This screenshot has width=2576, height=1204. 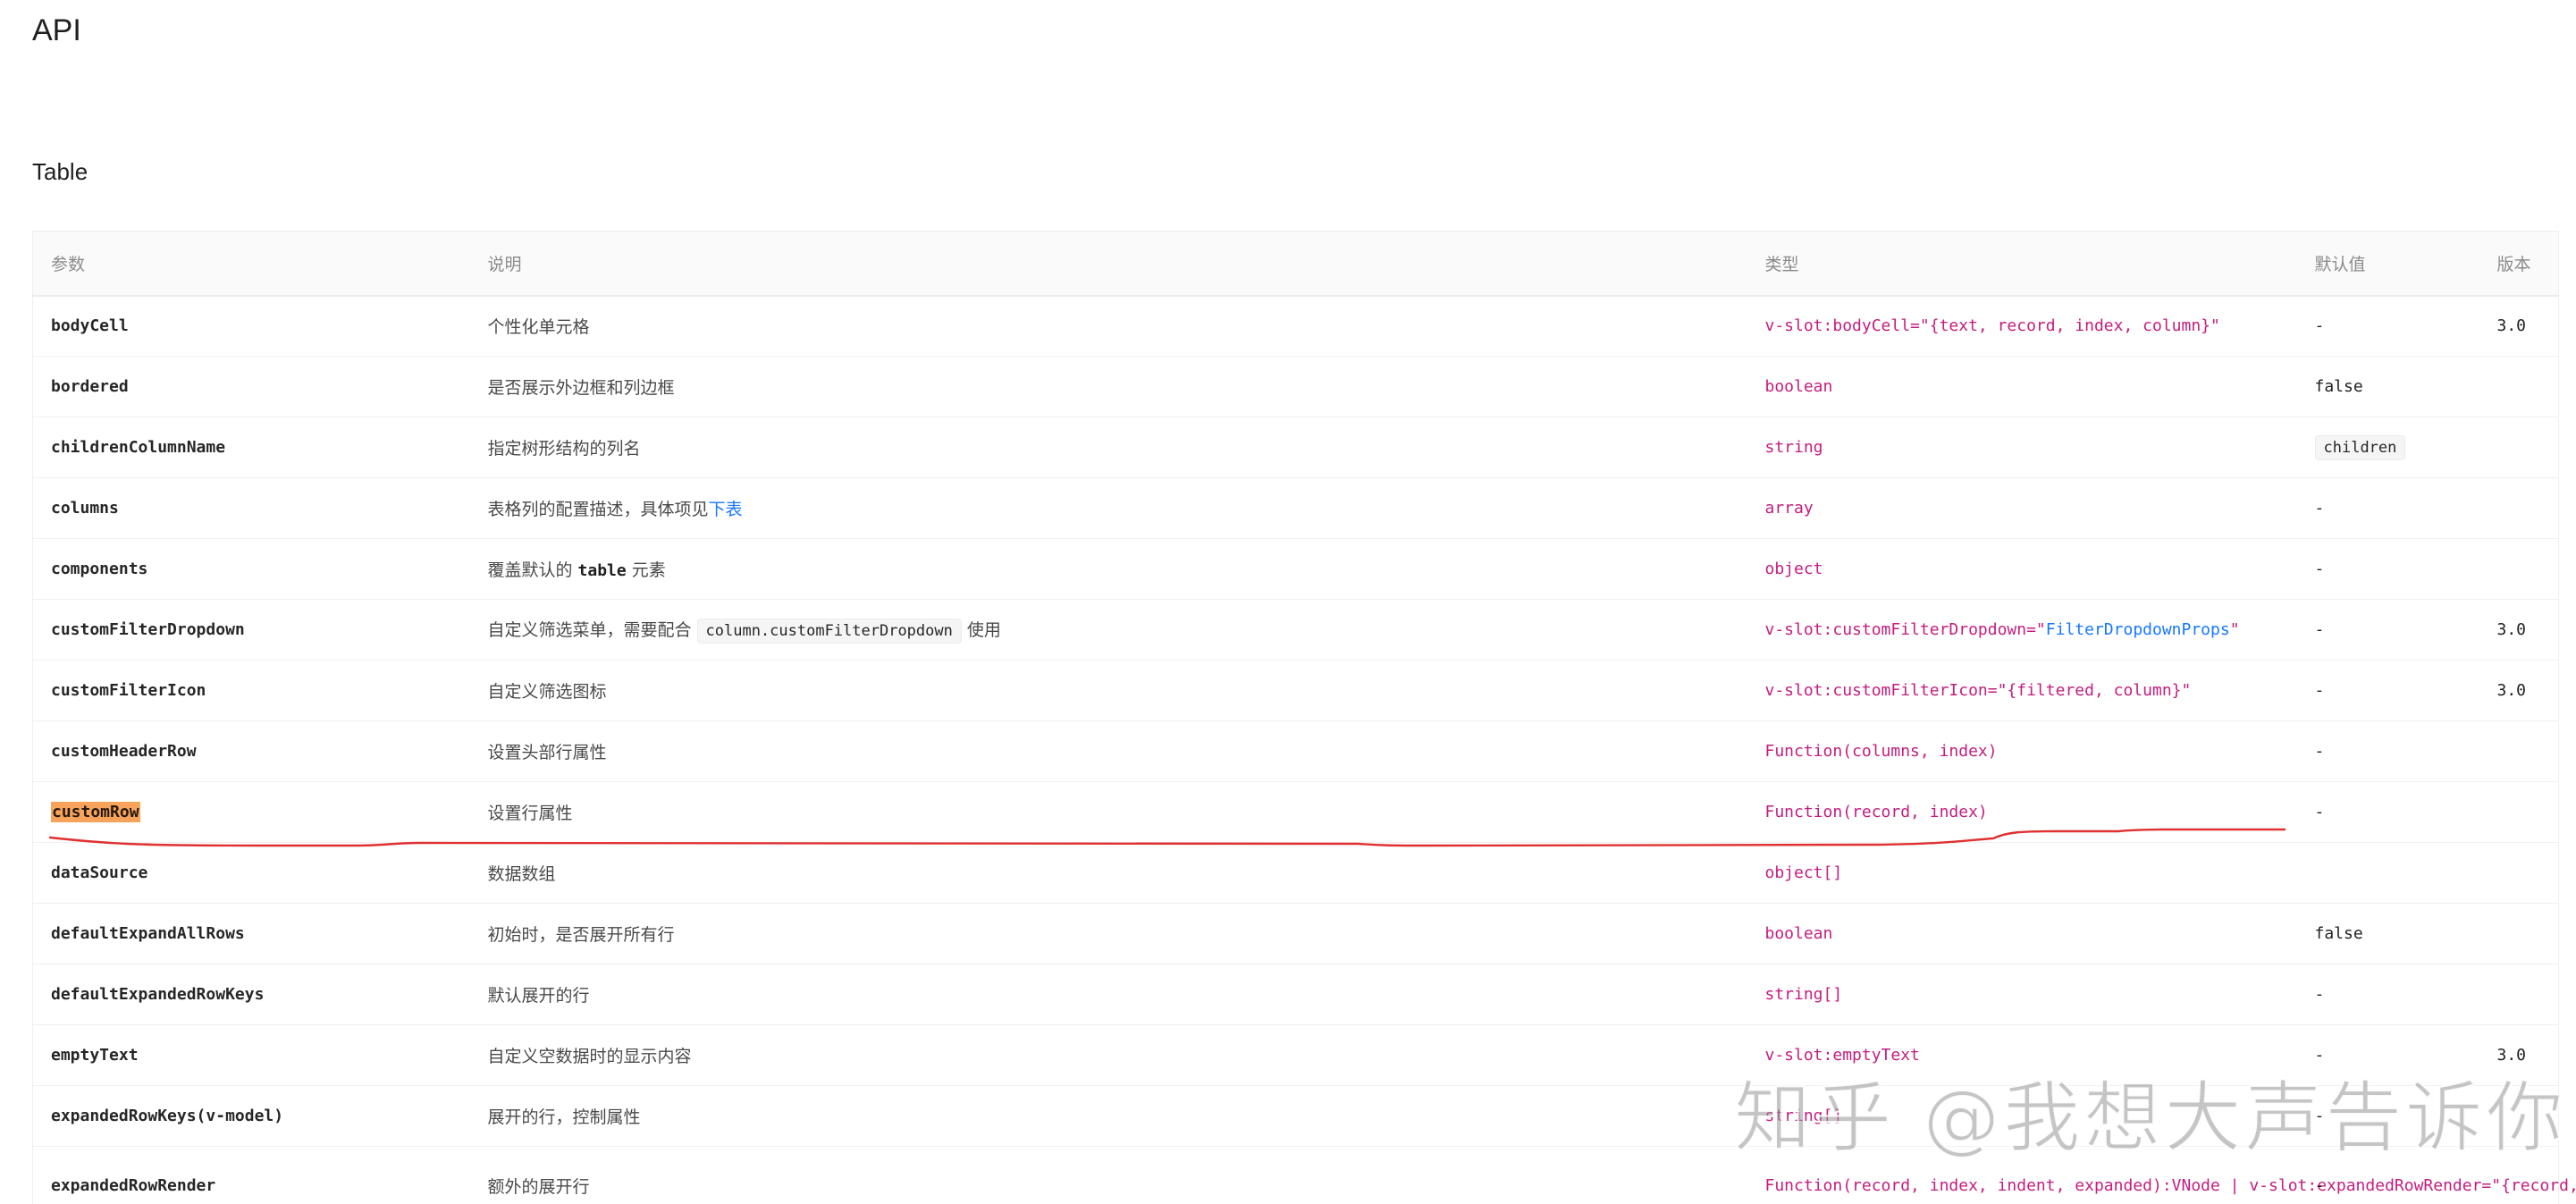 What do you see at coordinates (1296, 508) in the screenshot?
I see `table-row: columns 表格列的配置描述，具体项见下表 array -` at bounding box center [1296, 508].